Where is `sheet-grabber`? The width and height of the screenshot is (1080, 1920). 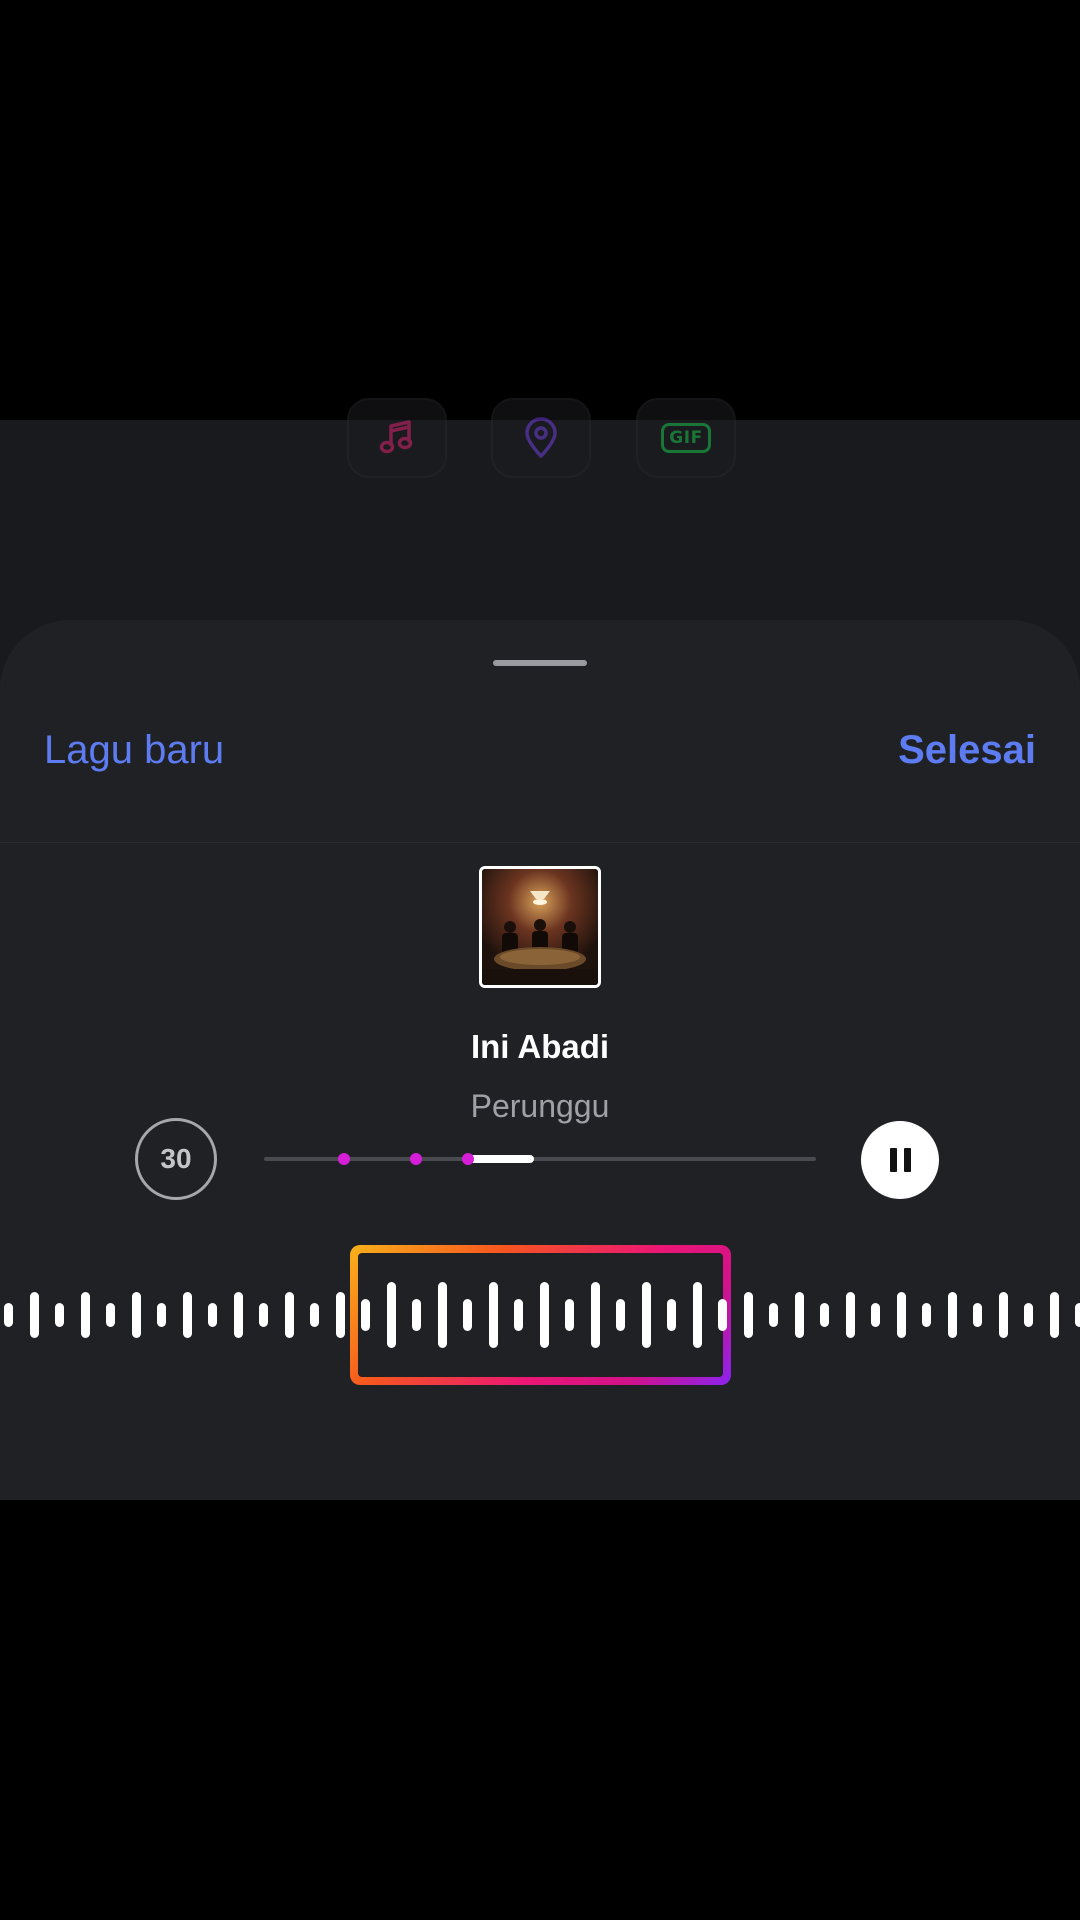 sheet-grabber is located at coordinates (540, 663).